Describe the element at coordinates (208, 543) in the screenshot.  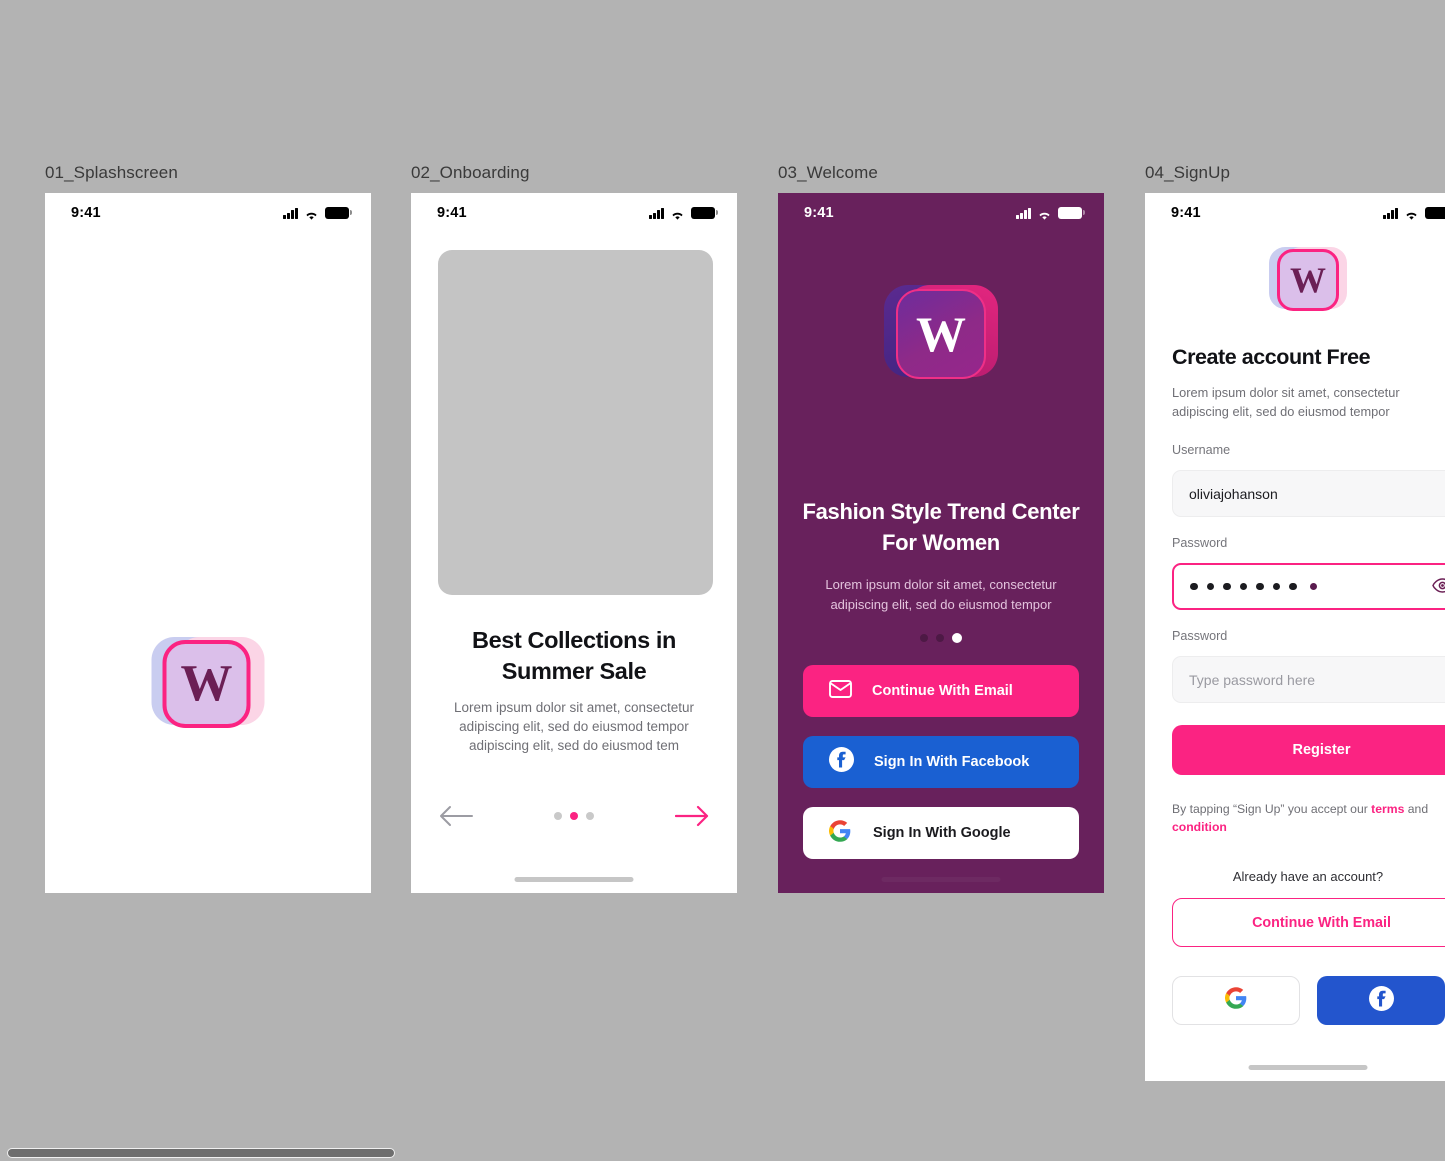
I see `phone-frame-splashscreen: 9:41 W Fashion Store App v1.0.0` at that location.